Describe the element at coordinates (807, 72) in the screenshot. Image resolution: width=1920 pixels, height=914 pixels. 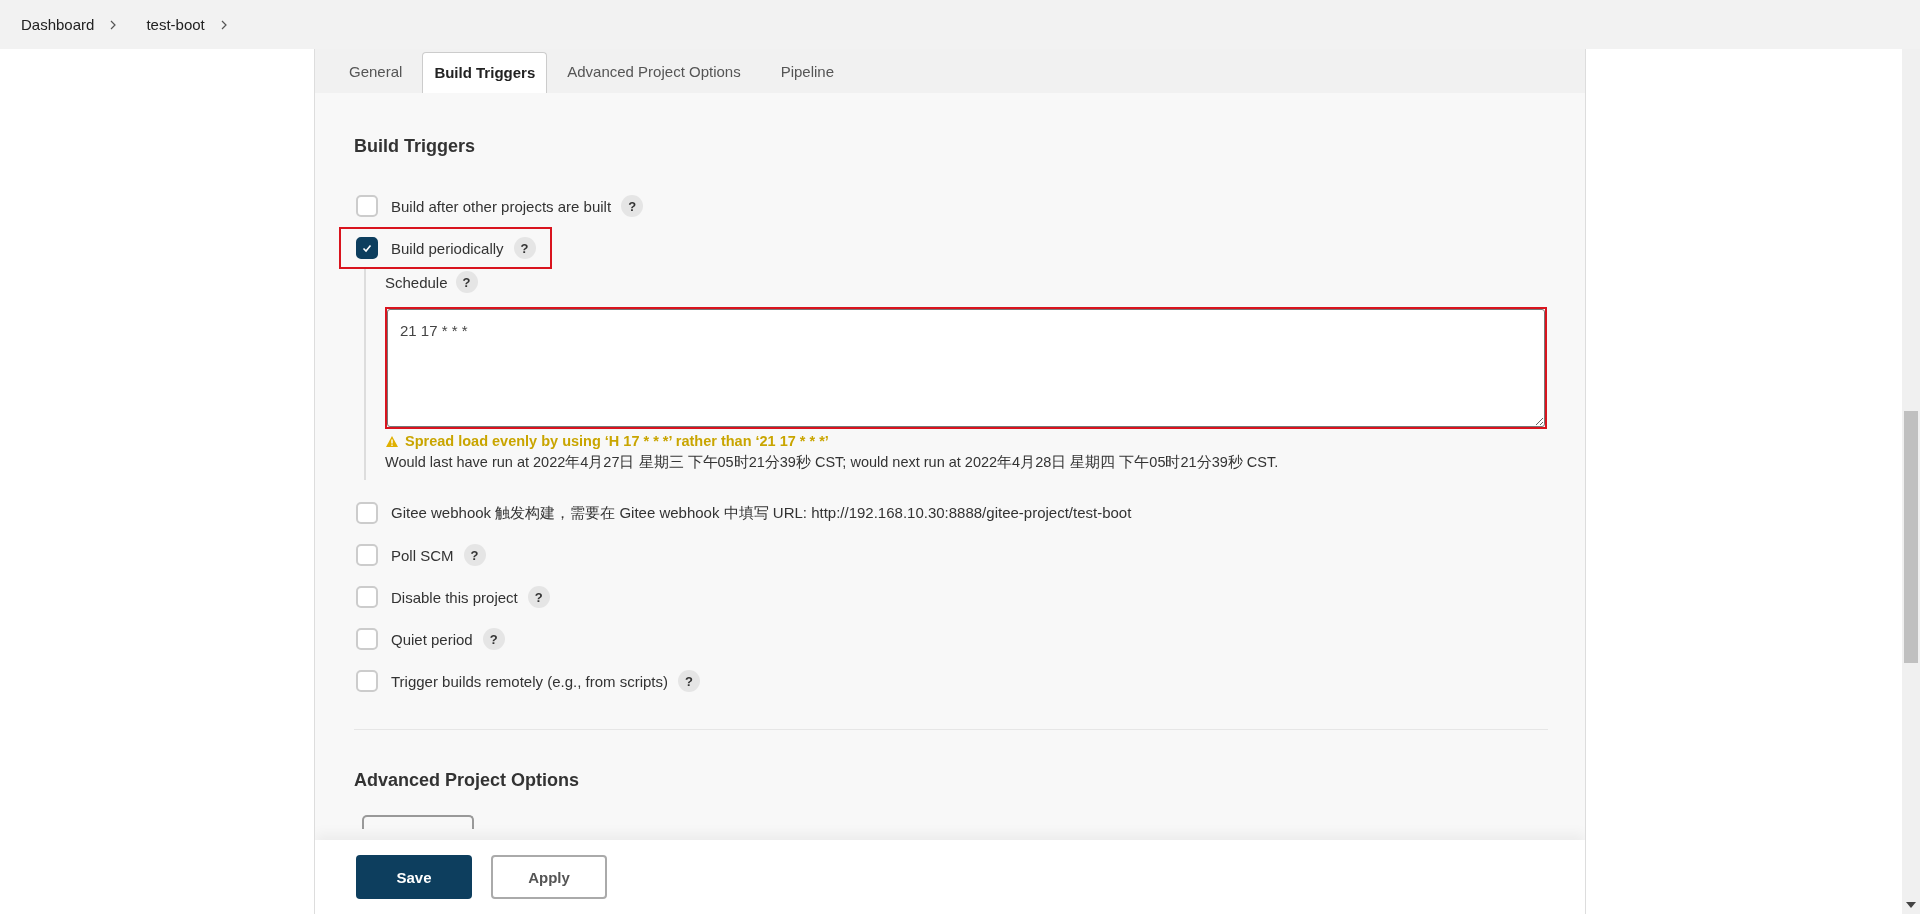
I see `tab: Pipeline` at that location.